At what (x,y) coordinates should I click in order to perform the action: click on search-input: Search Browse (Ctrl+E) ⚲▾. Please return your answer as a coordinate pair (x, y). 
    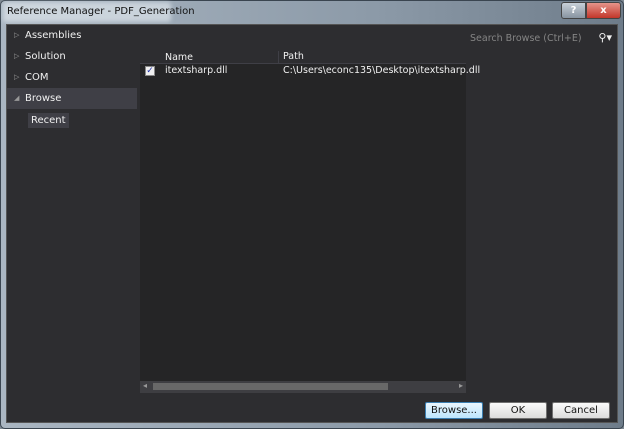
    Looking at the image, I should click on (541, 38).